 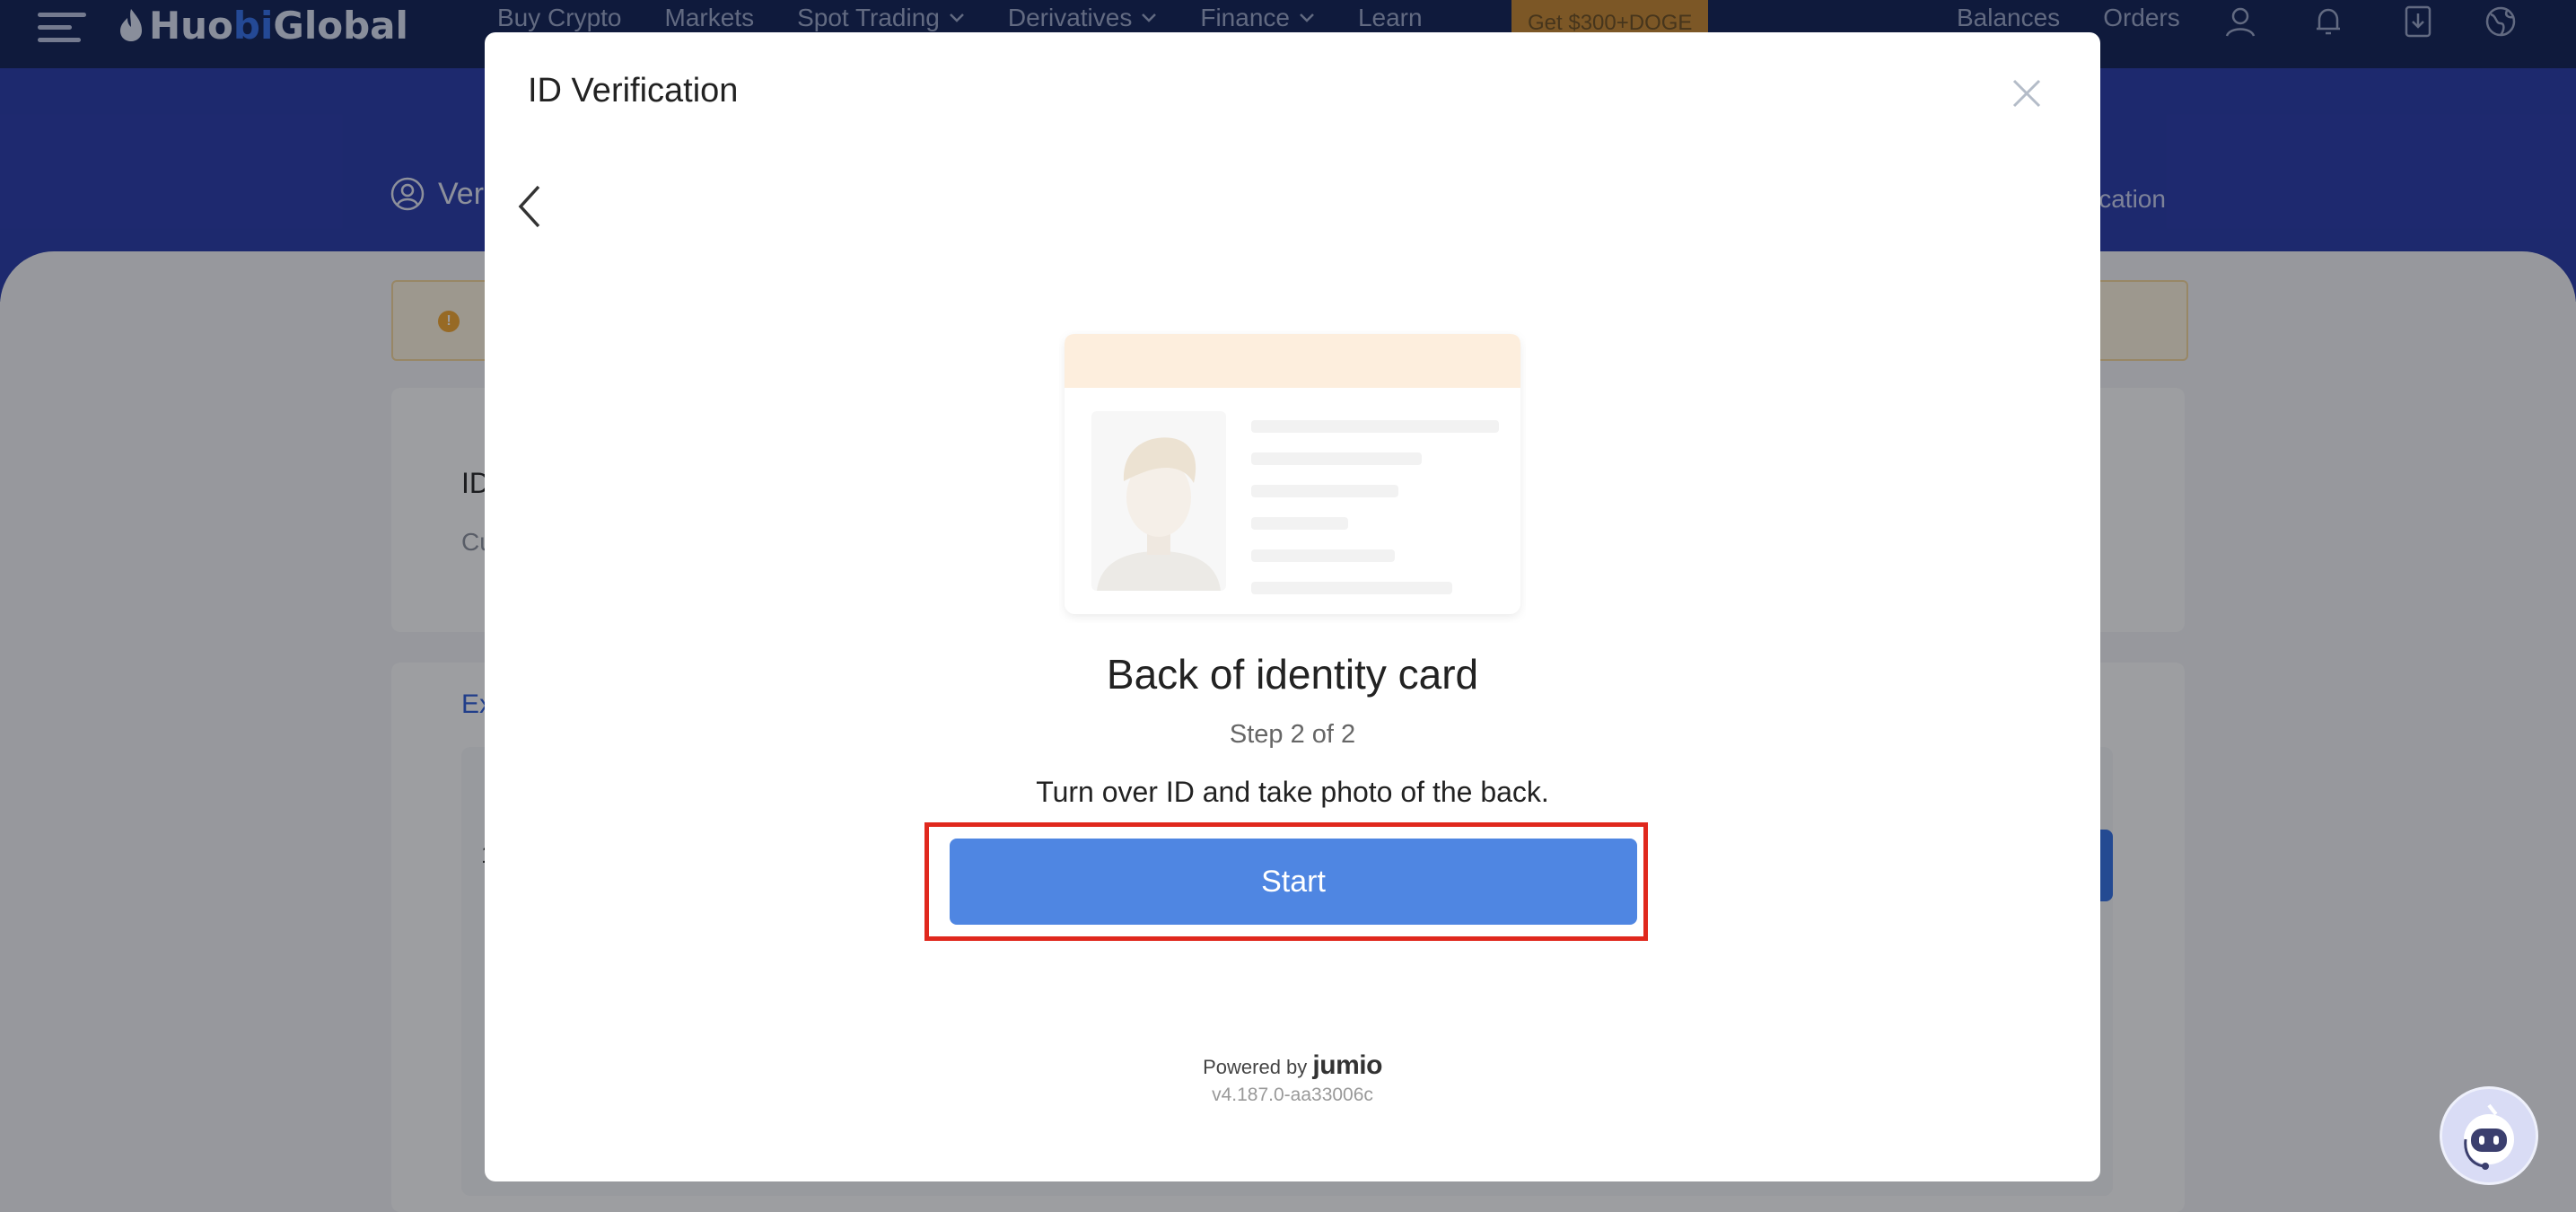 I want to click on back-arrow-icon, so click(x=530, y=207).